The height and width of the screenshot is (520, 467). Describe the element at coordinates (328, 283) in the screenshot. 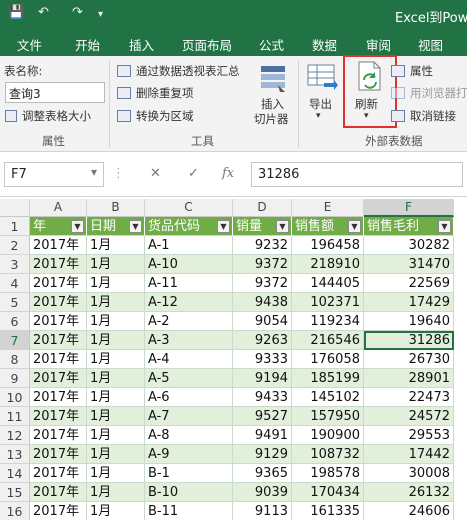

I see `table-cell: 144405` at that location.